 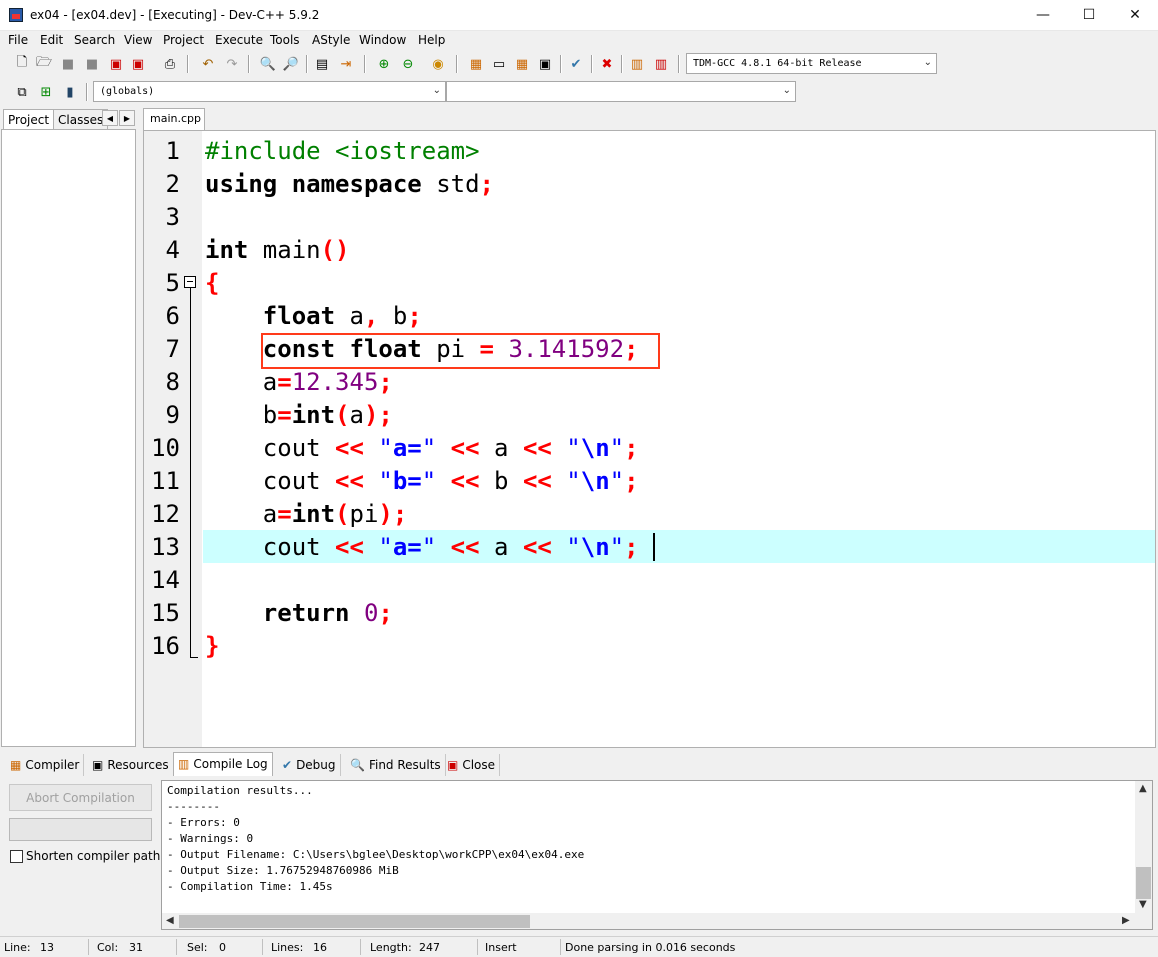 What do you see at coordinates (431, 40) in the screenshot?
I see `menu-help: Help` at bounding box center [431, 40].